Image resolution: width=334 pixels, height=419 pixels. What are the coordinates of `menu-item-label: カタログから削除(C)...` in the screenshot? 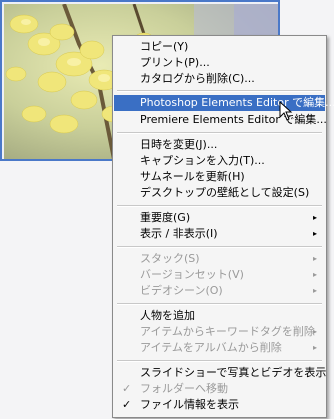 It's located at (197, 78).